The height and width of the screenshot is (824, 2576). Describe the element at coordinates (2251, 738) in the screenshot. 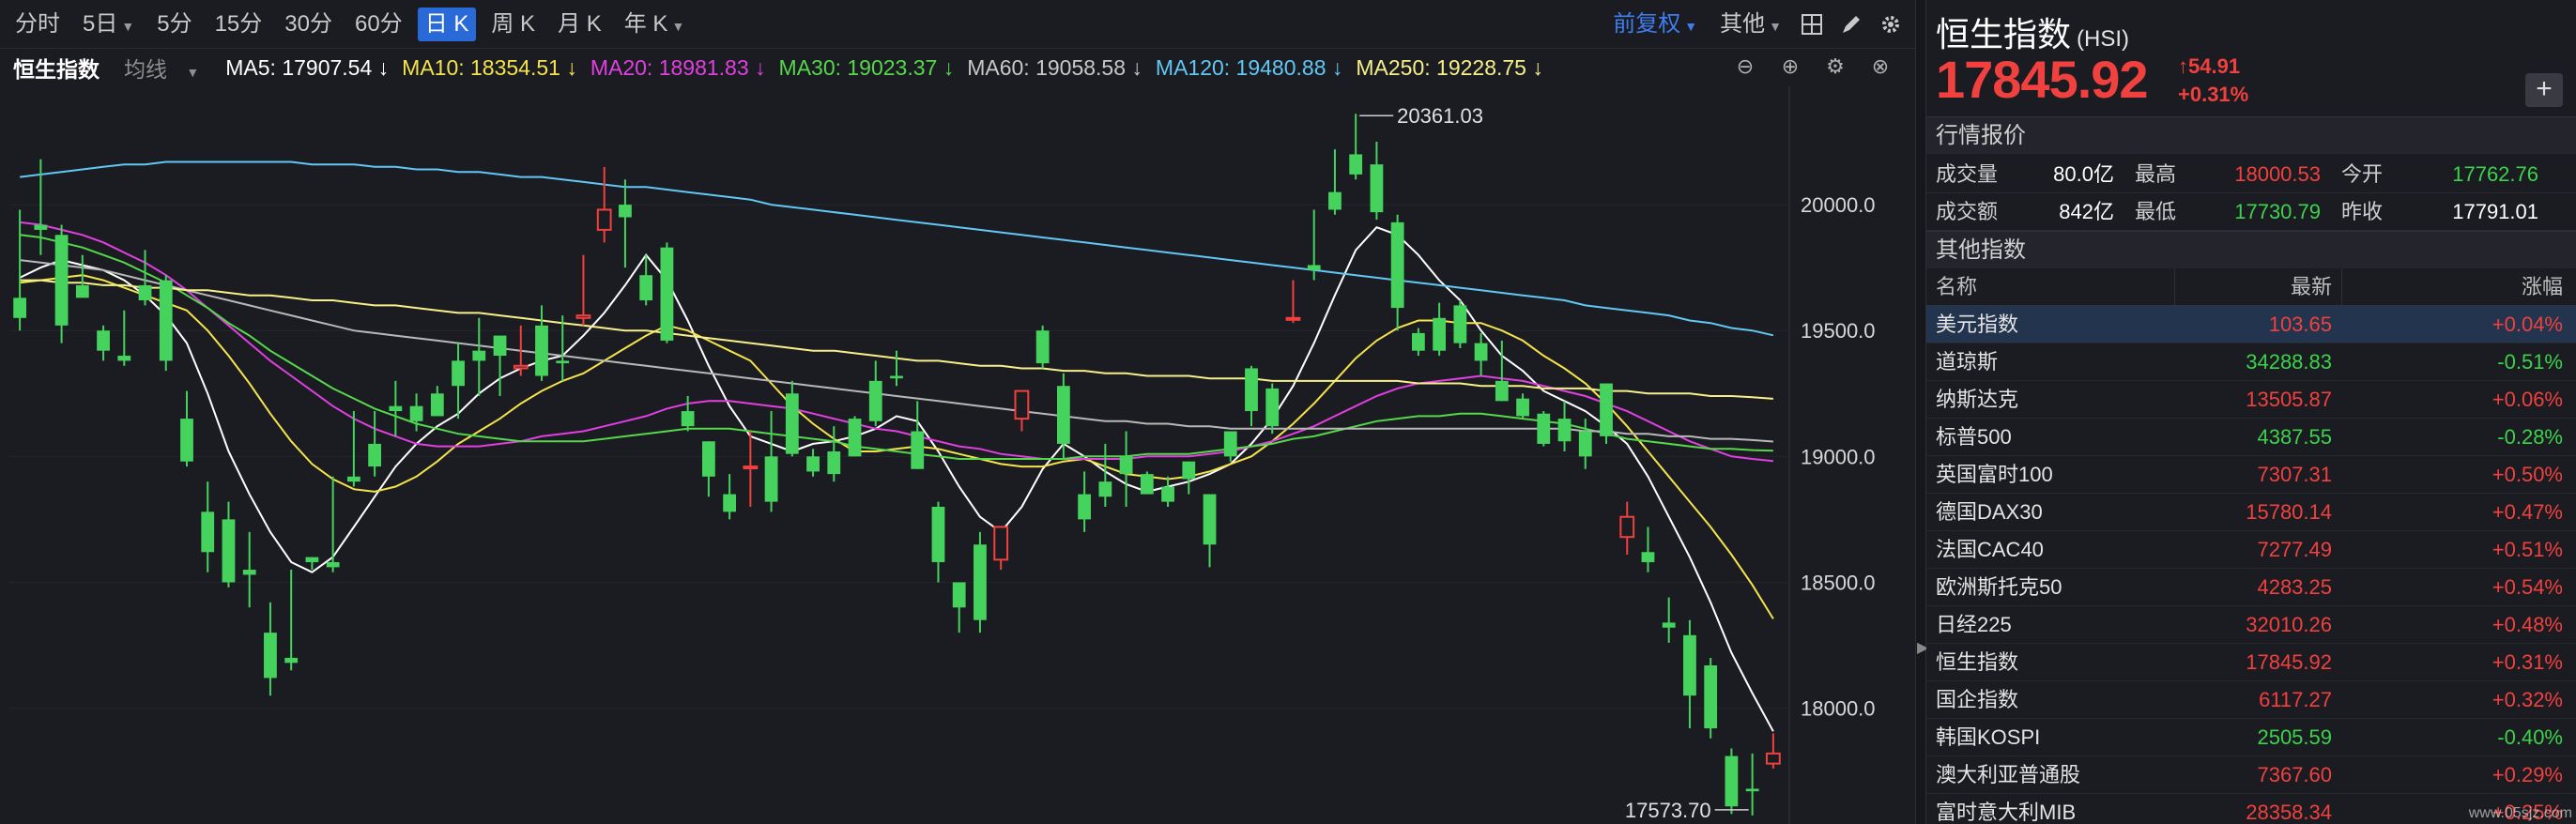

I see `index-row: 韩国KOSPI 2505.59 -0.40%` at that location.